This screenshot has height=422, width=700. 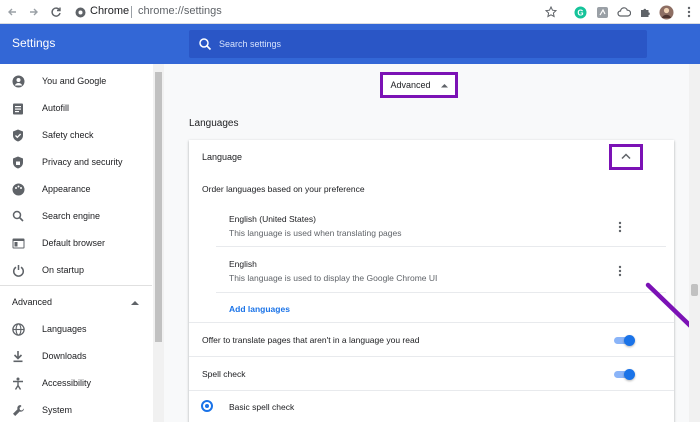 I want to click on shield-lock-icon, so click(x=18, y=162).